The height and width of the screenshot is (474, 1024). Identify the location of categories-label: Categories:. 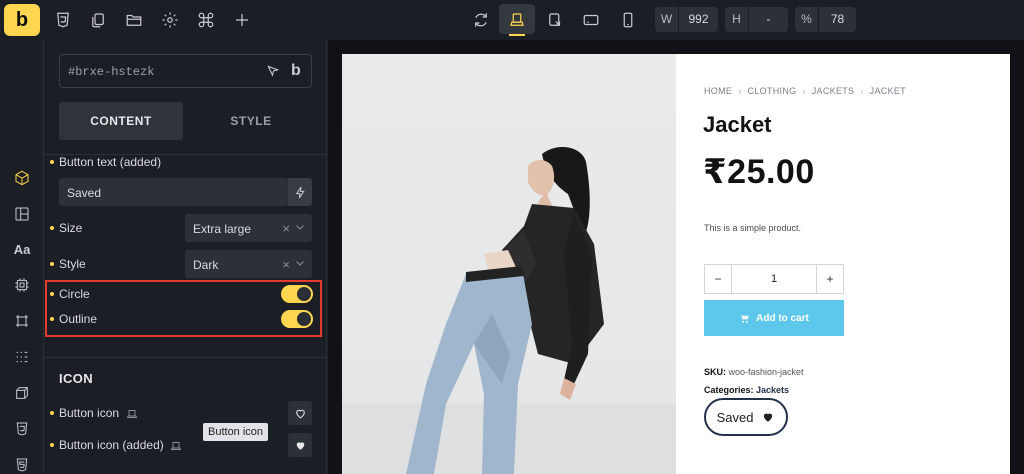
(729, 390).